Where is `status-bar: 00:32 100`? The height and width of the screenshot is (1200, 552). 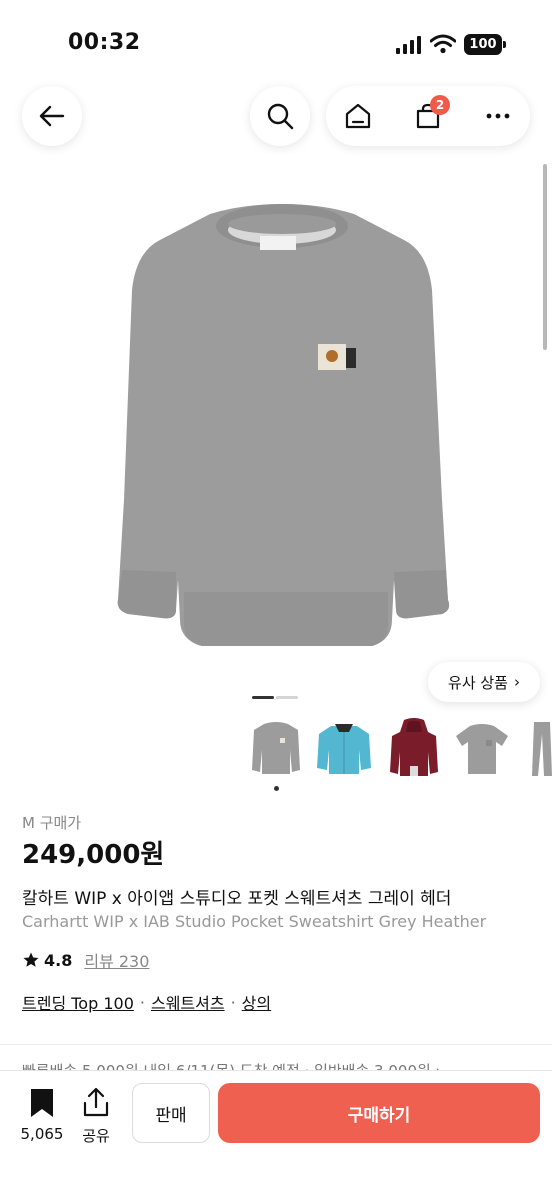 status-bar: 00:32 100 is located at coordinates (276, 40).